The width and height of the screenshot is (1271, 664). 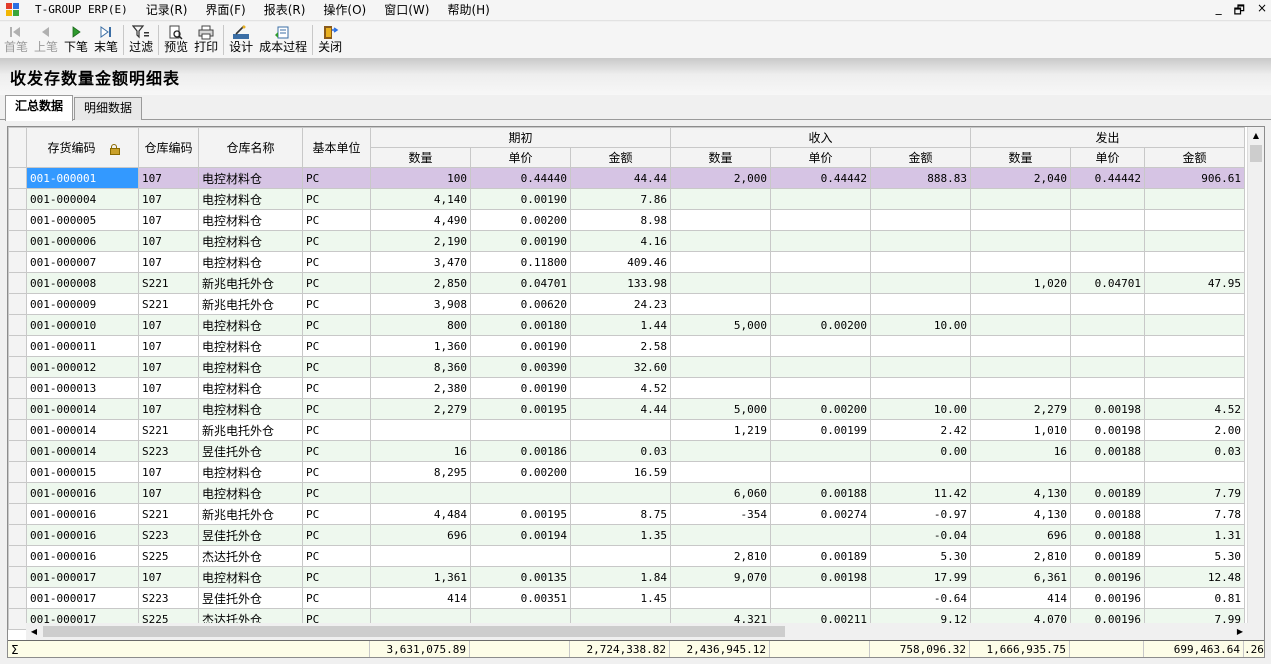 I want to click on previous-record-button: 上笔, so click(x=46, y=39).